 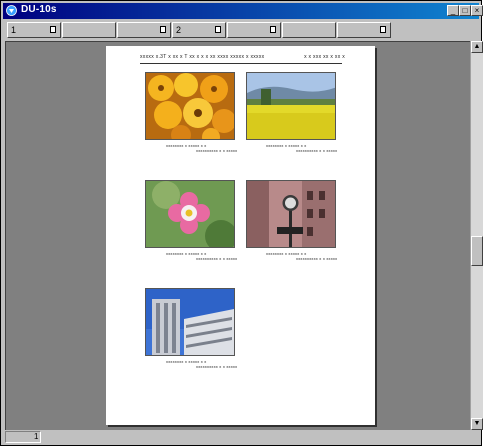 What do you see at coordinates (11, 10) in the screenshot?
I see `printer-app-icon` at bounding box center [11, 10].